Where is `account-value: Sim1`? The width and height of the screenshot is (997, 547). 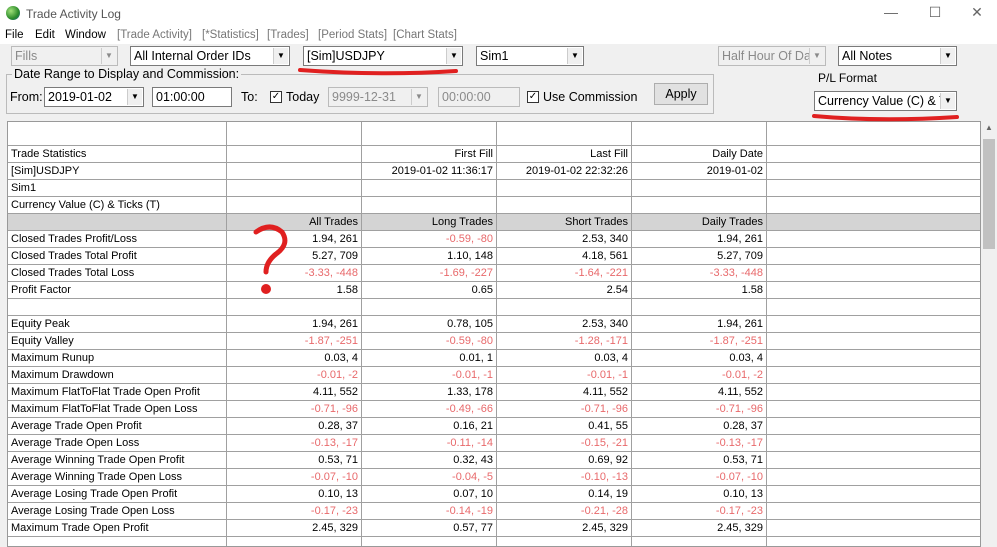
account-value: Sim1 is located at coordinates (494, 56).